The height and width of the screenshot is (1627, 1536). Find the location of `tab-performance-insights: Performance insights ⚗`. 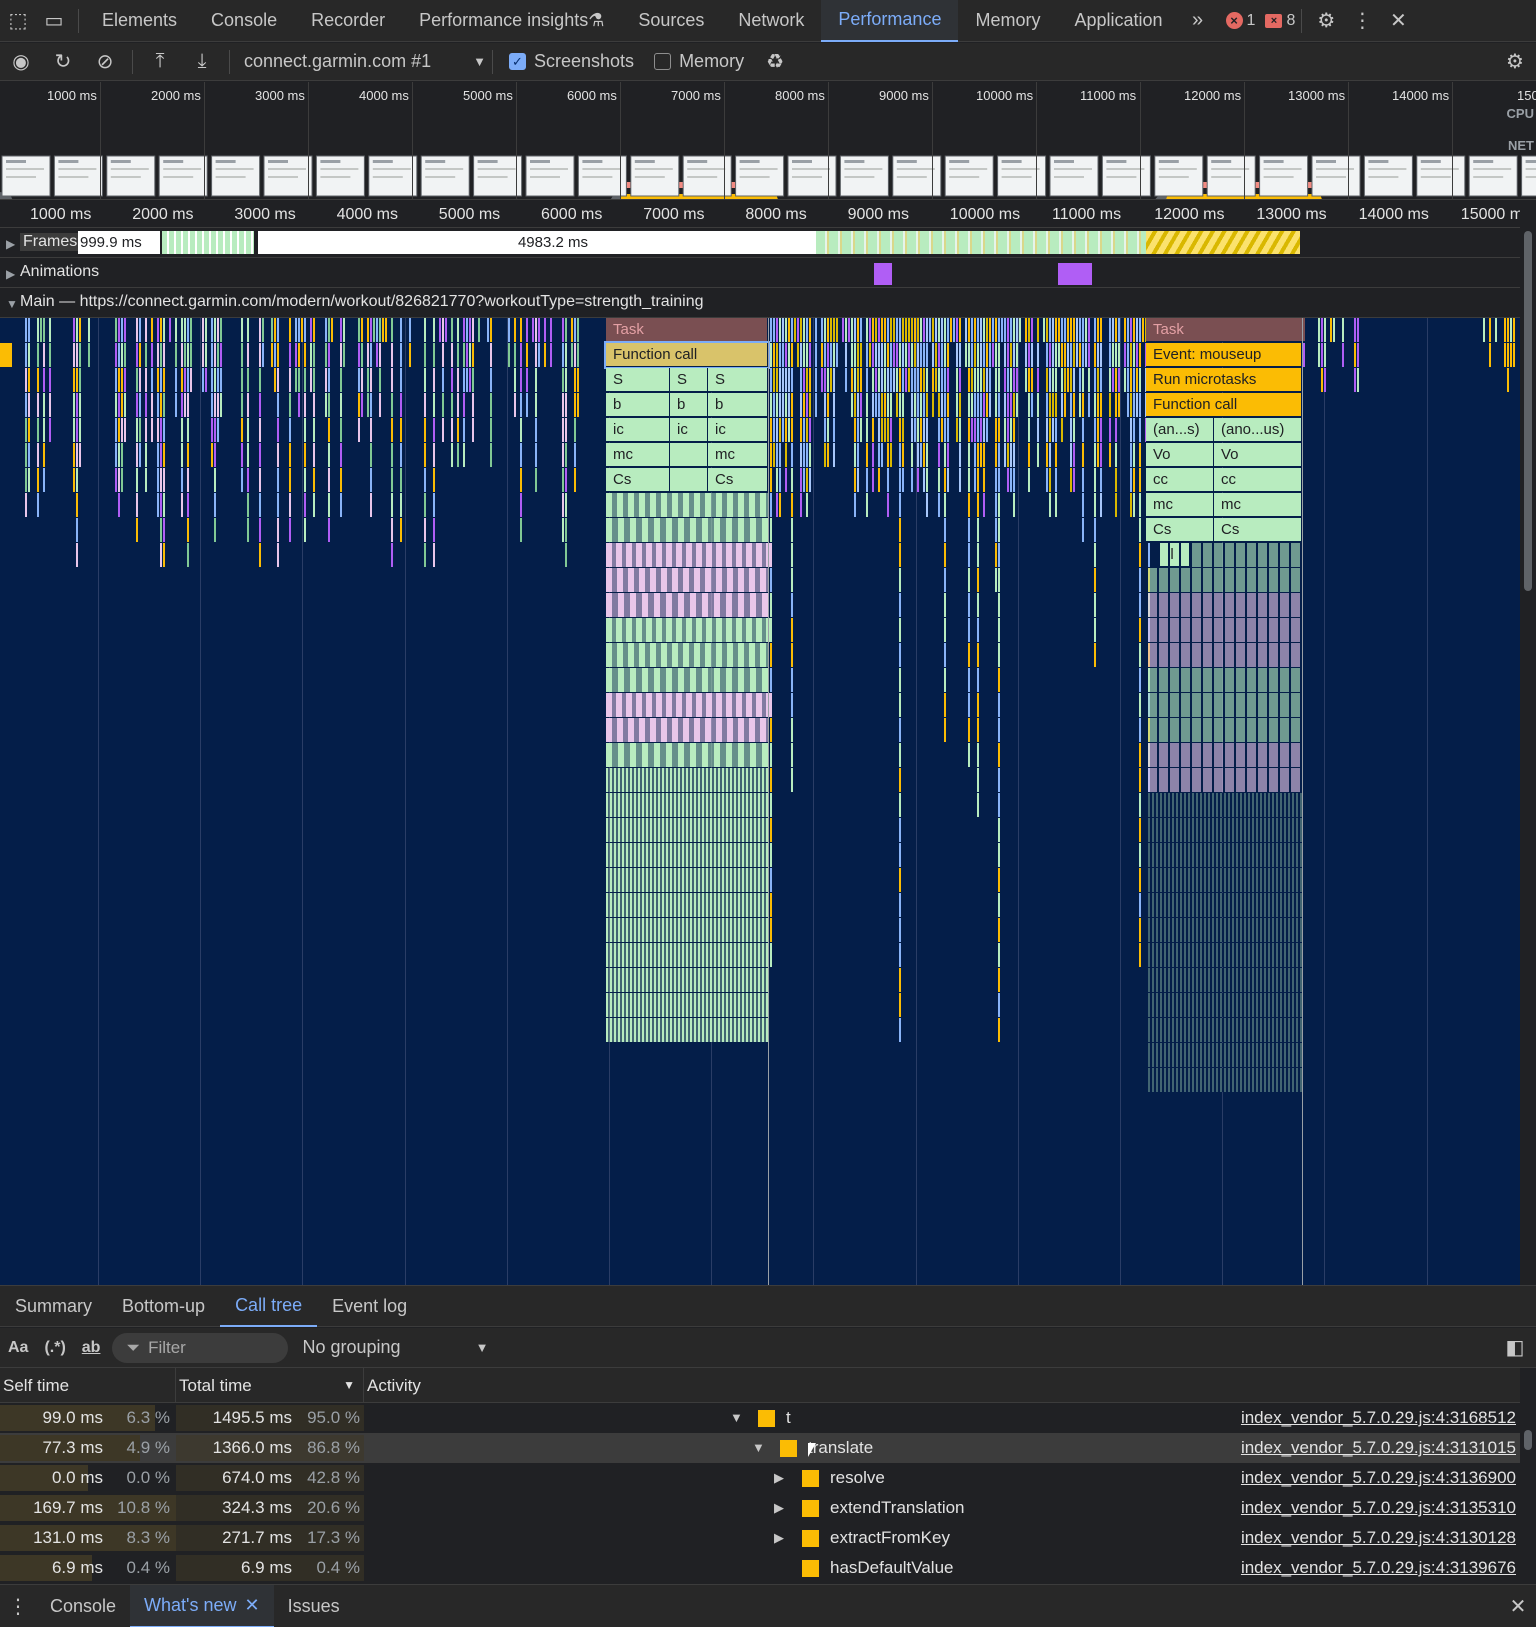

tab-performance-insights: Performance insights ⚗ is located at coordinates (511, 21).